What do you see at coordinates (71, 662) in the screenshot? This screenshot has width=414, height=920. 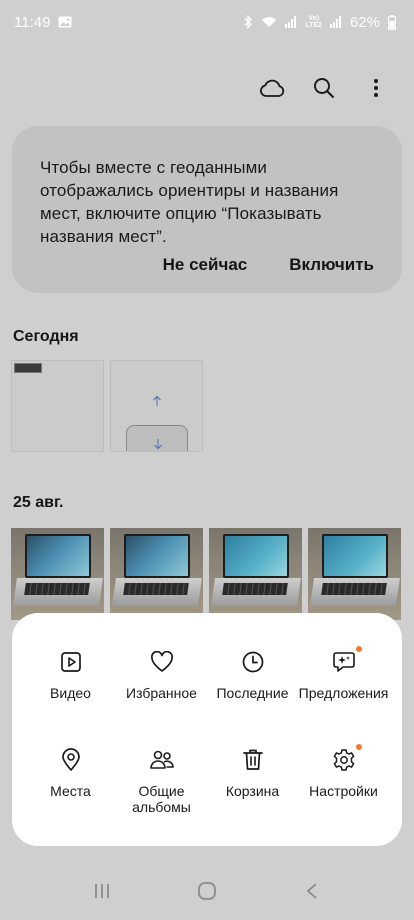 I see `video-icon` at bounding box center [71, 662].